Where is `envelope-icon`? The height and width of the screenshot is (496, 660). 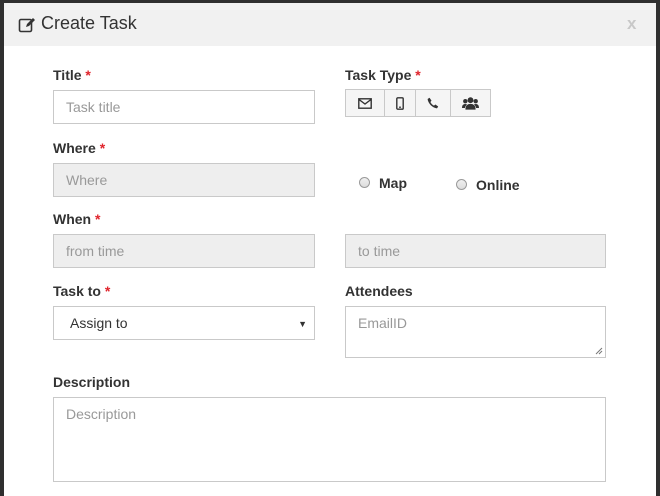 envelope-icon is located at coordinates (365, 103).